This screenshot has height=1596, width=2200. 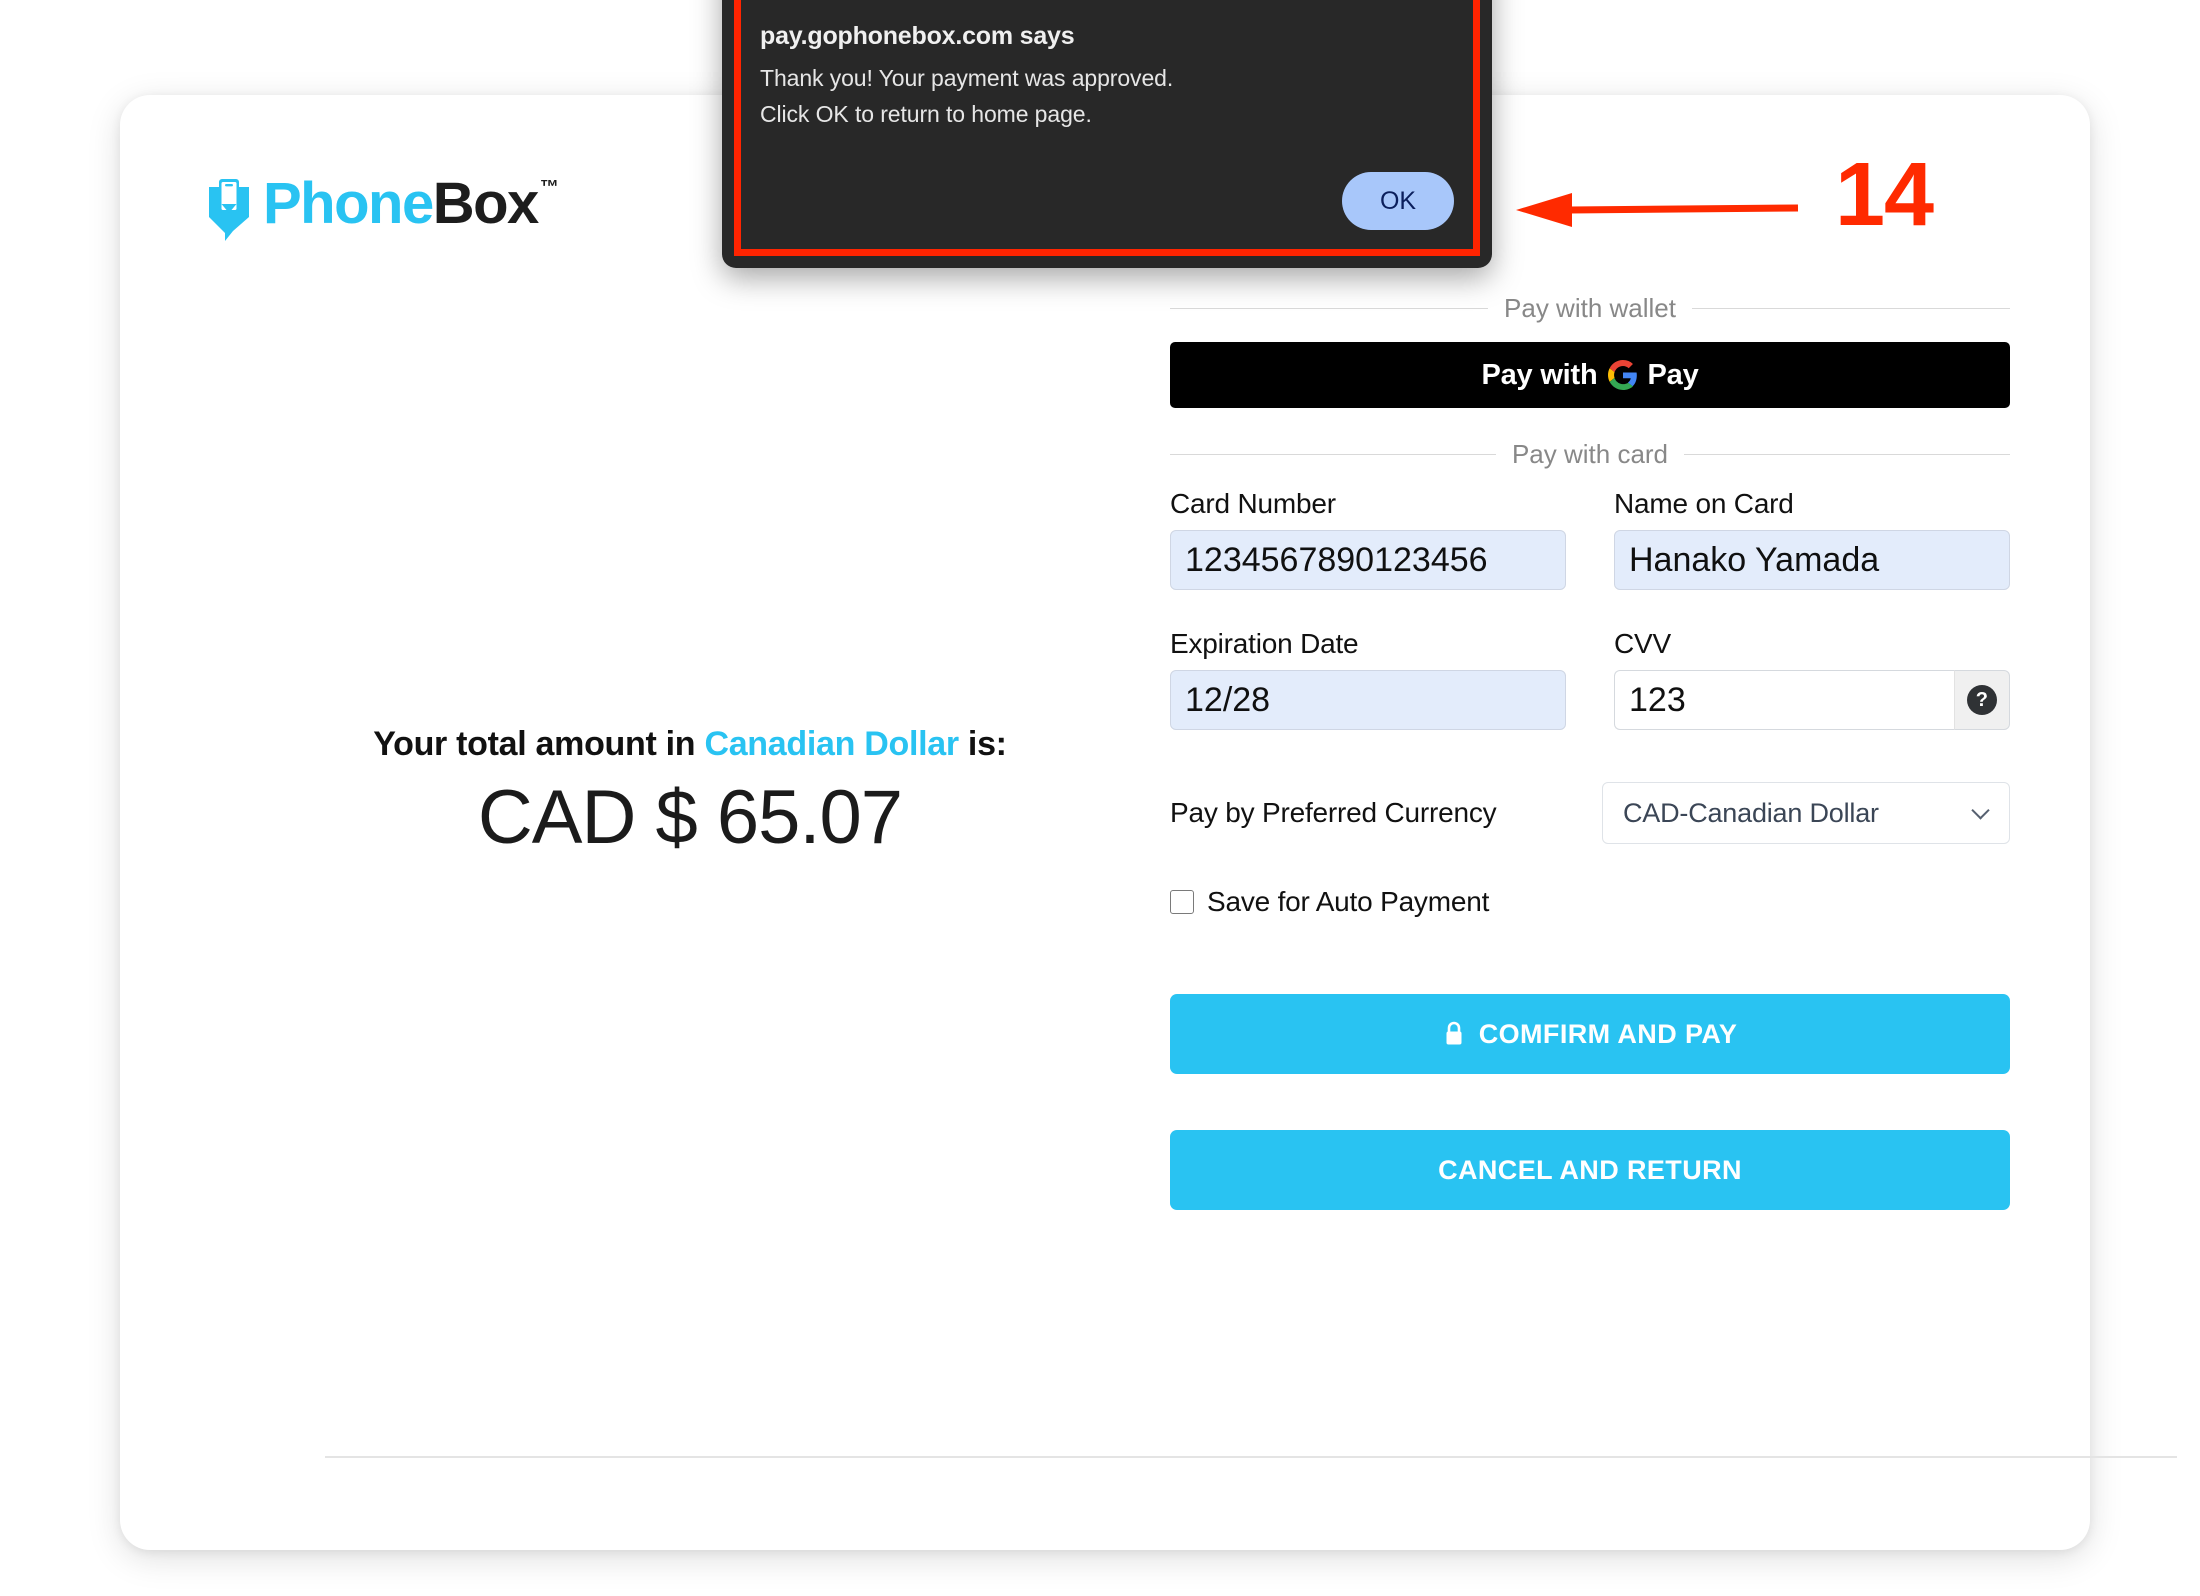 I want to click on footer-divider, so click(x=1251, y=1457).